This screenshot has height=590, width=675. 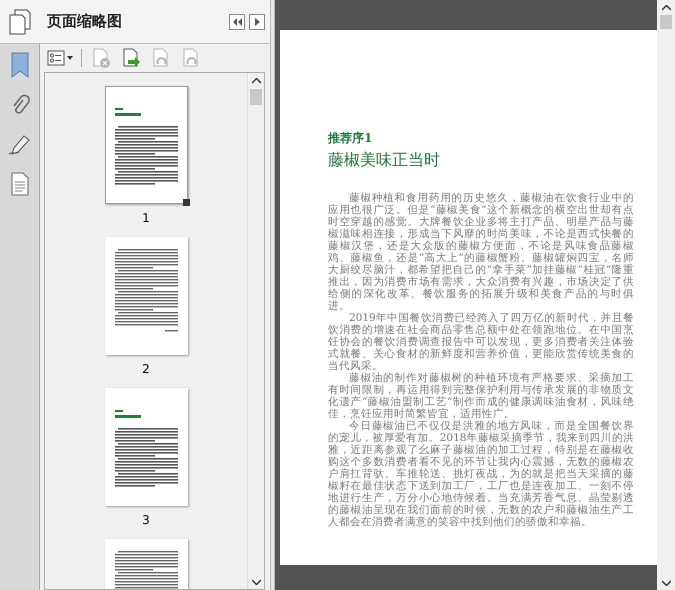 I want to click on panel-title: 页面缩略图, so click(x=84, y=21).